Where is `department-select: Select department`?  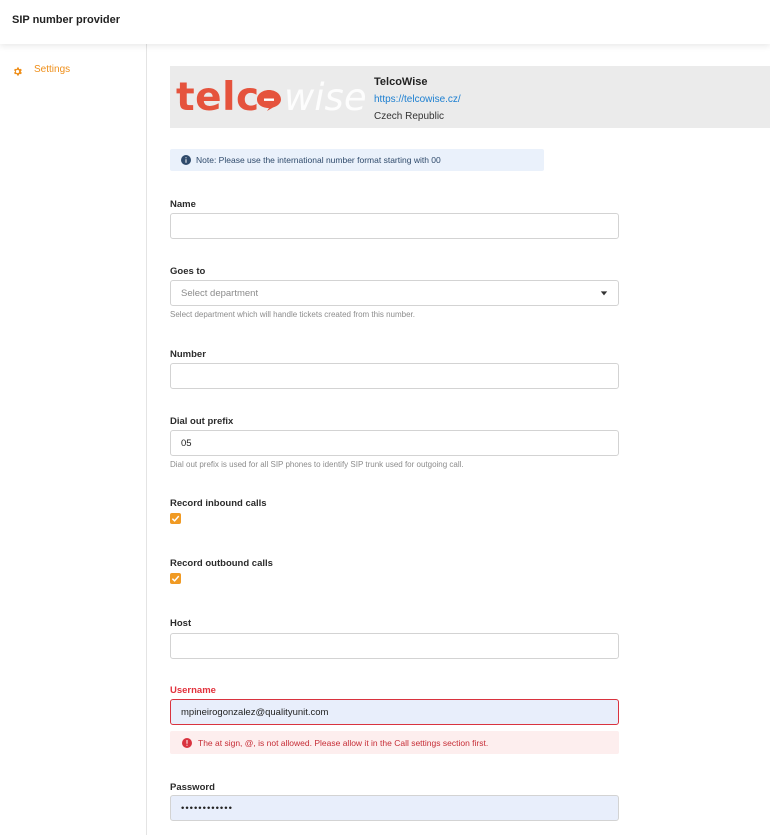
department-select: Select department is located at coordinates (394, 293).